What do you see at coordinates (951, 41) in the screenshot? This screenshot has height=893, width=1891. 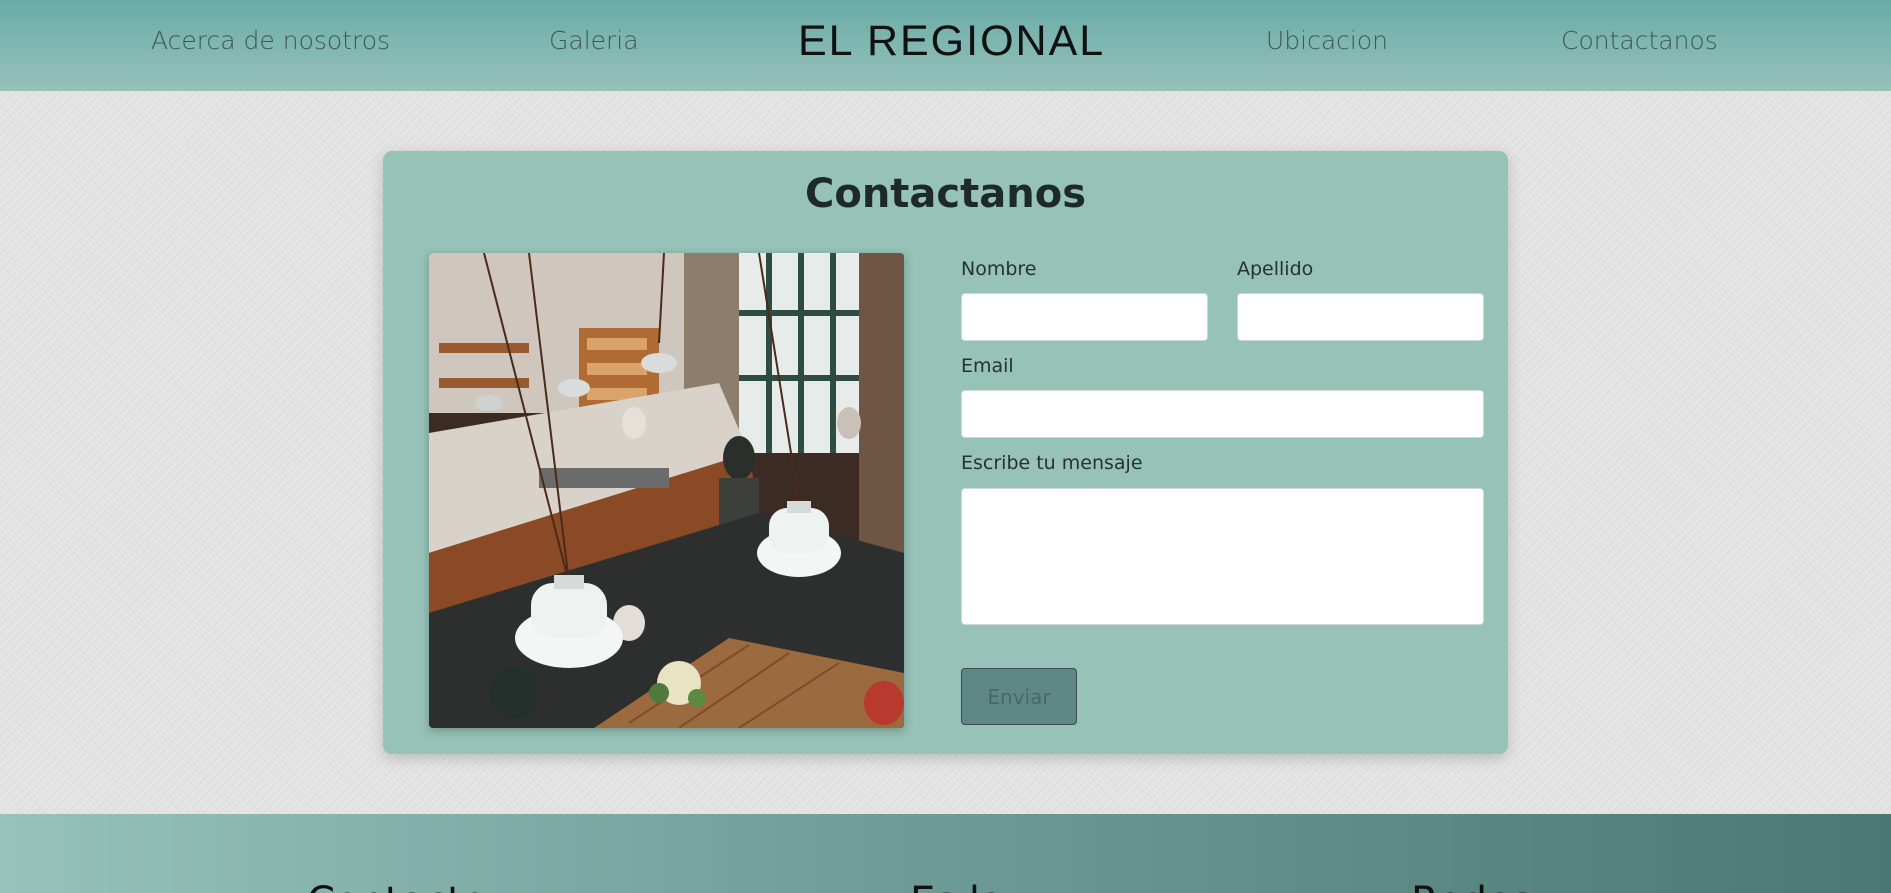 I see `brand-logo: EL REGIONAL` at bounding box center [951, 41].